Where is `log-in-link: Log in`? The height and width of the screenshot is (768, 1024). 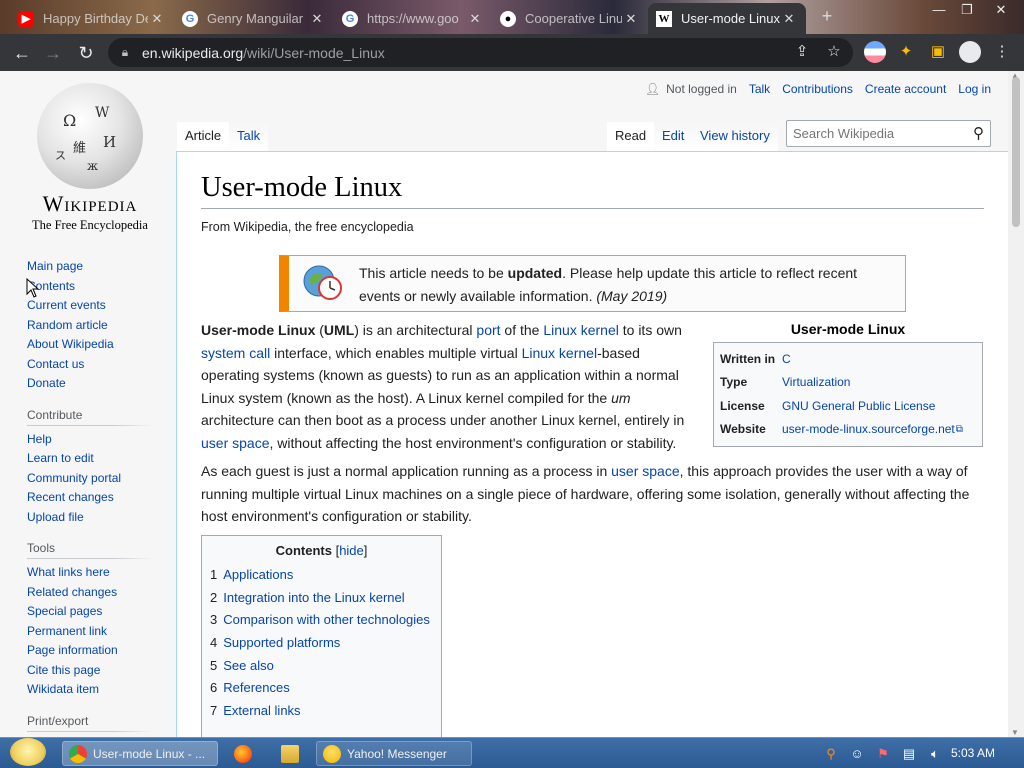 log-in-link: Log in is located at coordinates (974, 89).